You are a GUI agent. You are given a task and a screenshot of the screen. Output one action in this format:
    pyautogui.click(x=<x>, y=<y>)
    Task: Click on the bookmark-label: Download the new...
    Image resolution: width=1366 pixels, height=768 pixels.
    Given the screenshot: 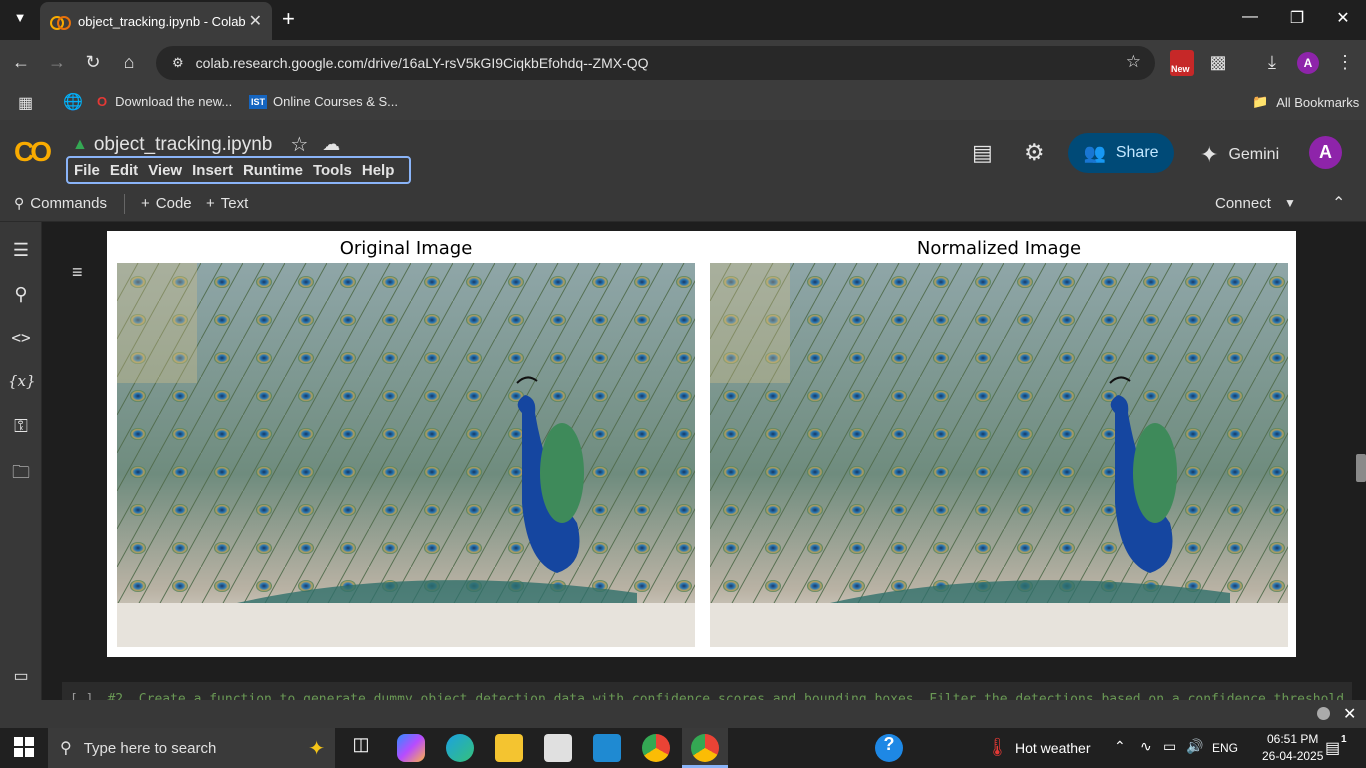 What is the action you would take?
    pyautogui.click(x=174, y=101)
    